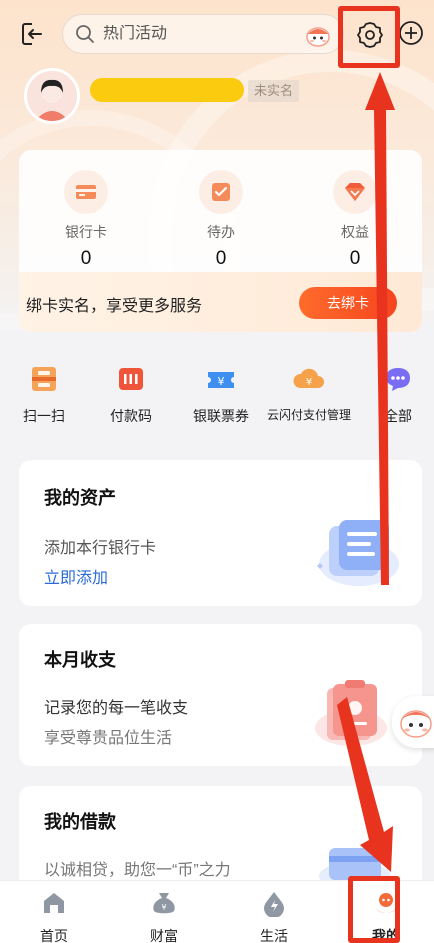 The height and width of the screenshot is (943, 434). Describe the element at coordinates (86, 232) in the screenshot. I see `stat-label: 银行卡` at that location.